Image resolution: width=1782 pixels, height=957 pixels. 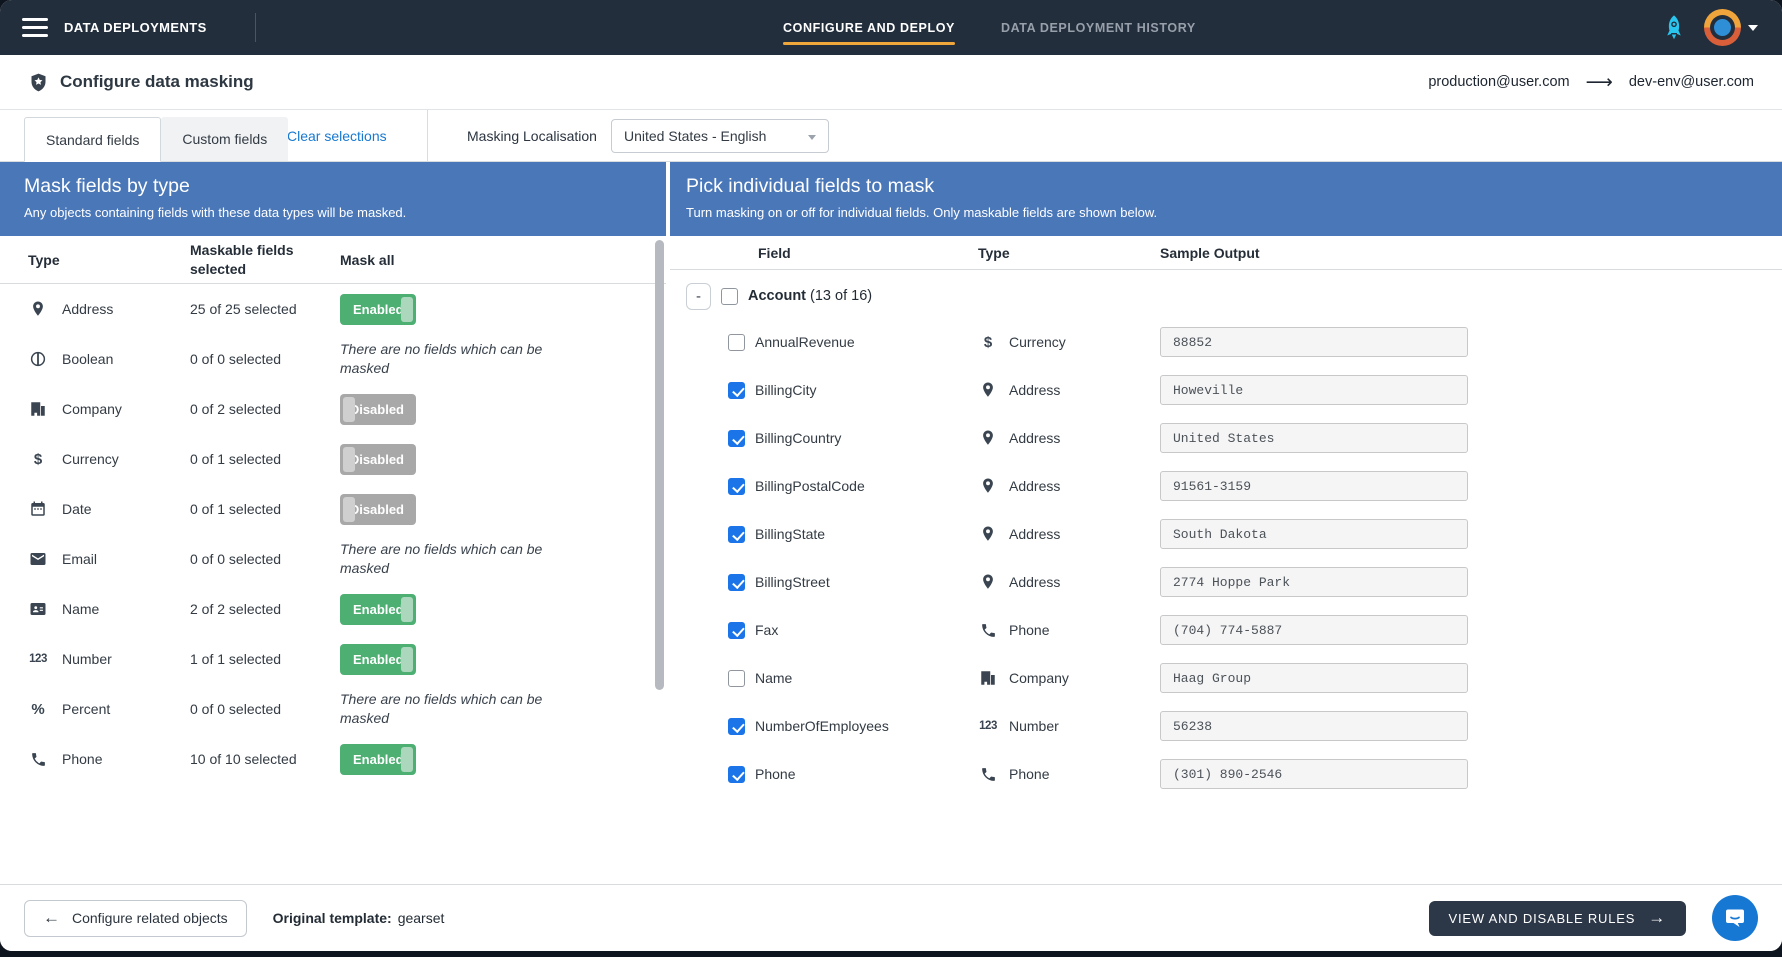 I want to click on sample-output-value: South Dakota, so click(x=1314, y=534).